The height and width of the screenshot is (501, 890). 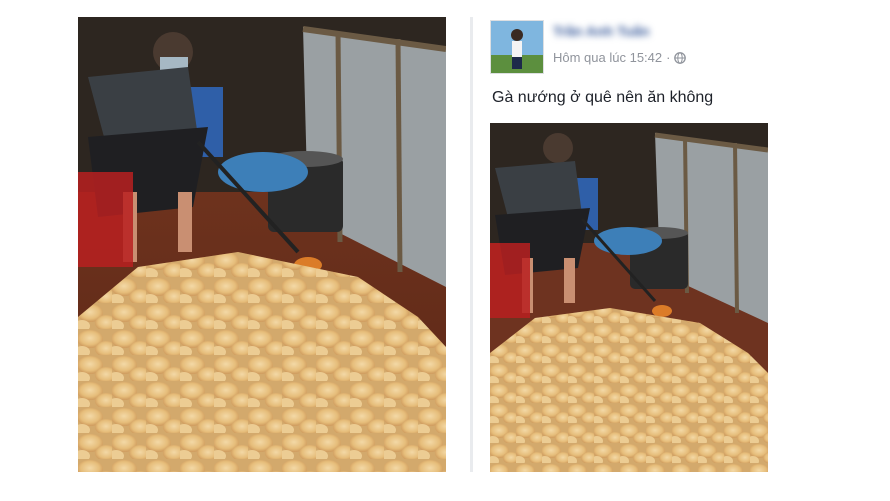 What do you see at coordinates (471, 244) in the screenshot?
I see `column-divider` at bounding box center [471, 244].